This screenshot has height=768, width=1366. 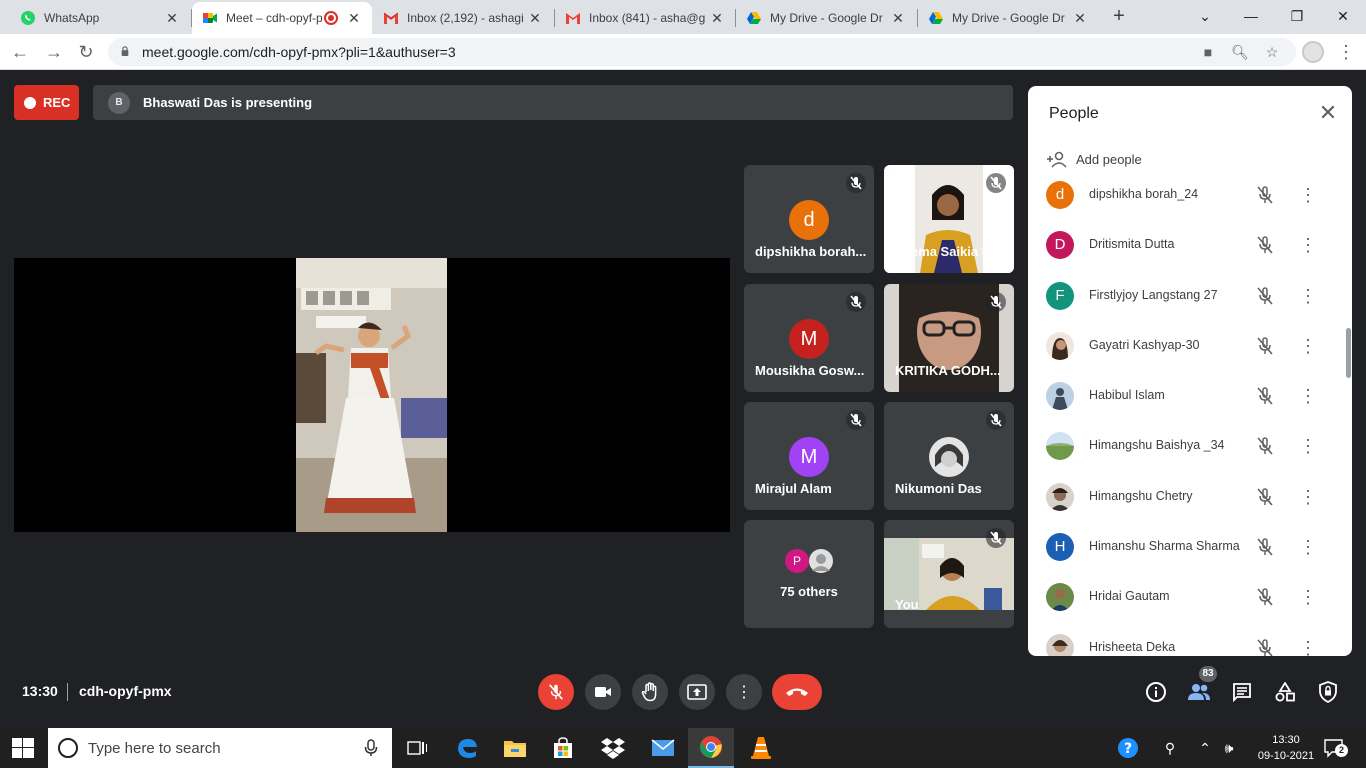 What do you see at coordinates (761, 748) in the screenshot?
I see `vlc-icon` at bounding box center [761, 748].